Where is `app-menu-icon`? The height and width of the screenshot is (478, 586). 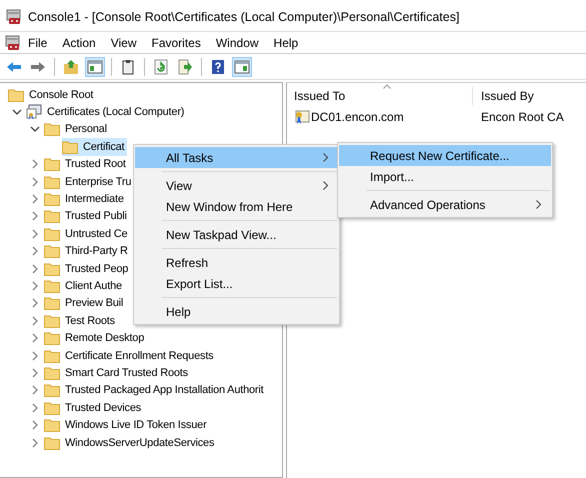
app-menu-icon is located at coordinates (13, 42).